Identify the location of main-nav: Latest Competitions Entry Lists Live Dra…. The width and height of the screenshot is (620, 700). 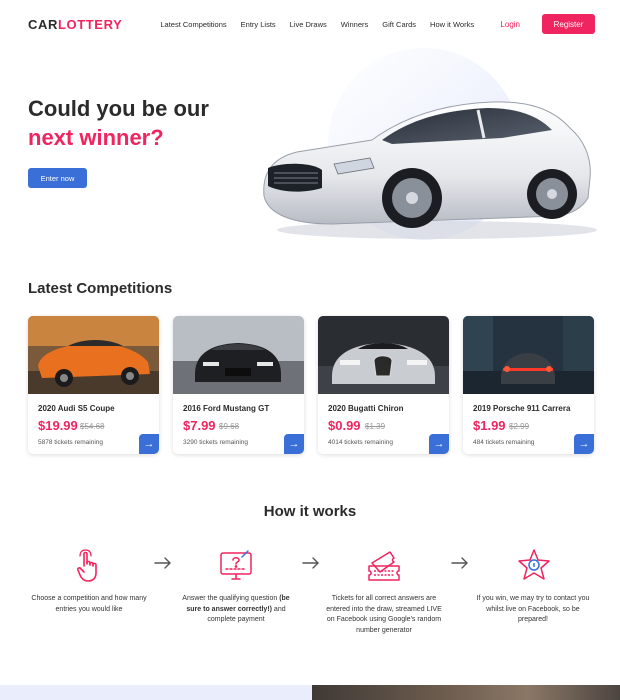
(317, 24).